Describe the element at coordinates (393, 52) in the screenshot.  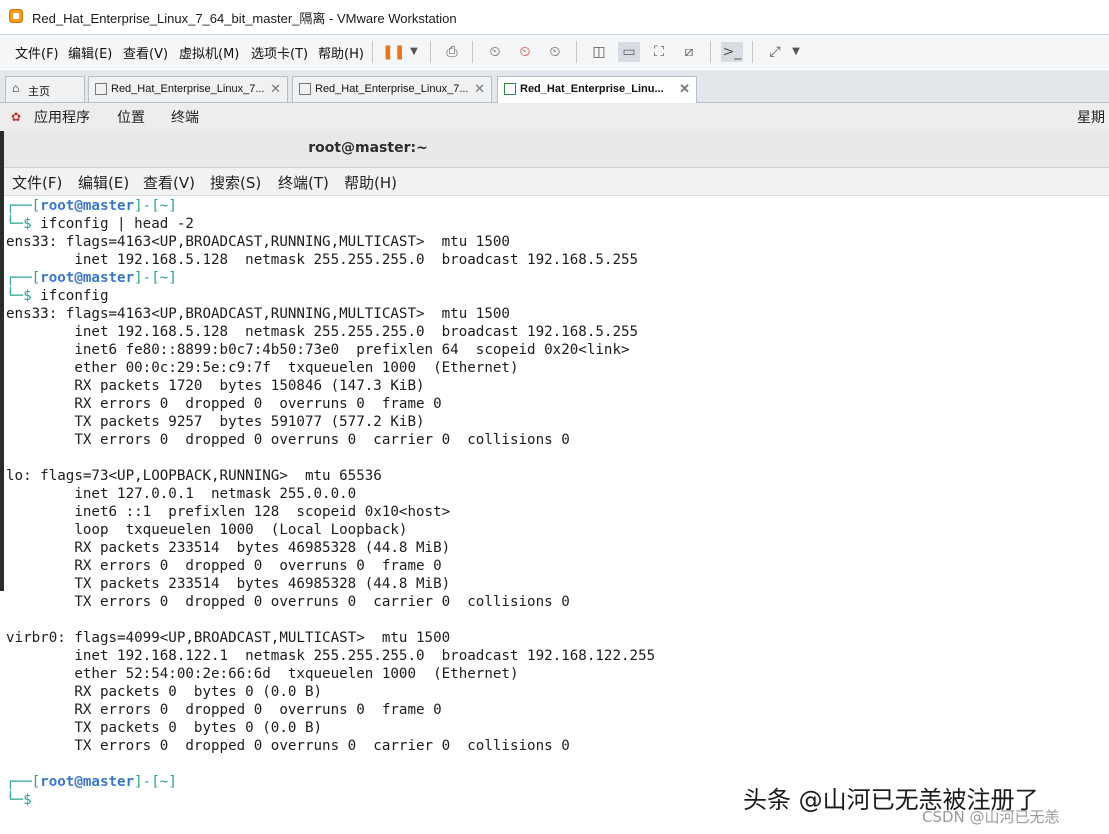
I see `pause-icon: ❚❚` at that location.